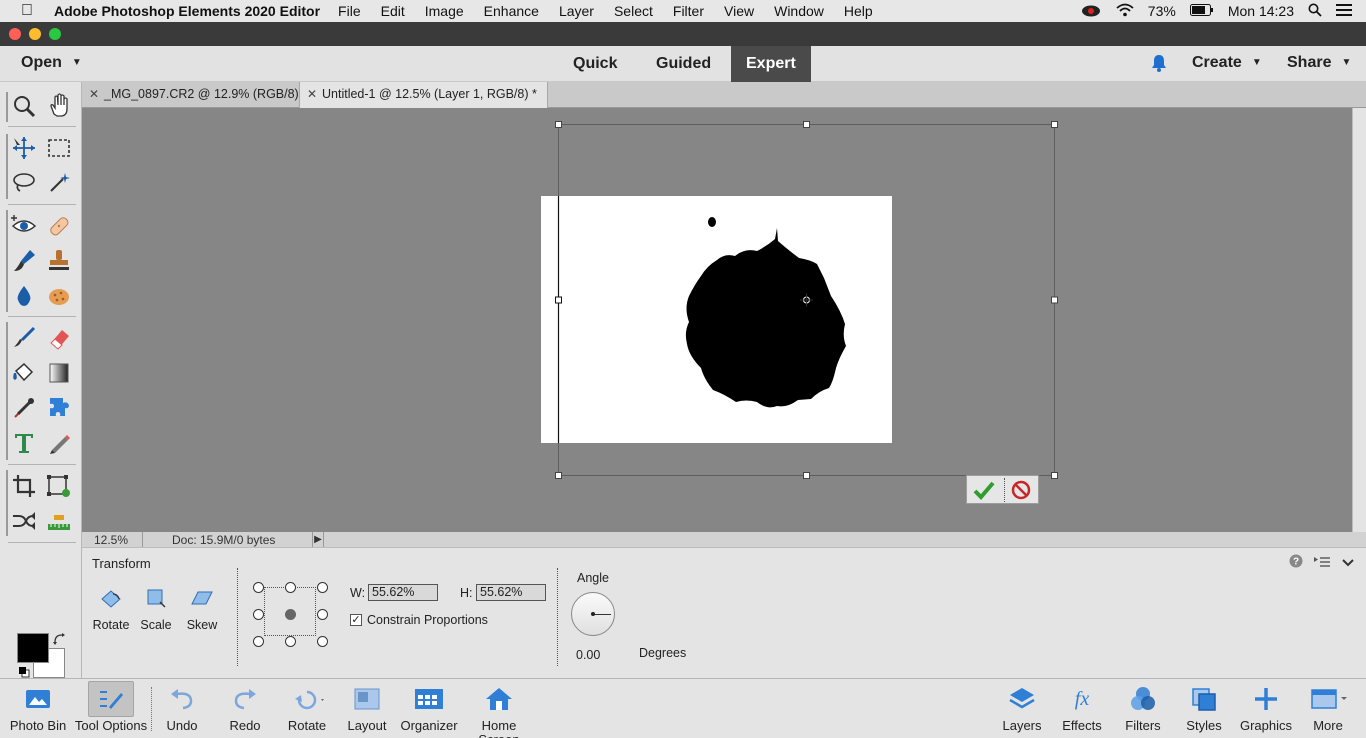 Image resolution: width=1366 pixels, height=738 pixels. I want to click on bell-icon, so click(1159, 65).